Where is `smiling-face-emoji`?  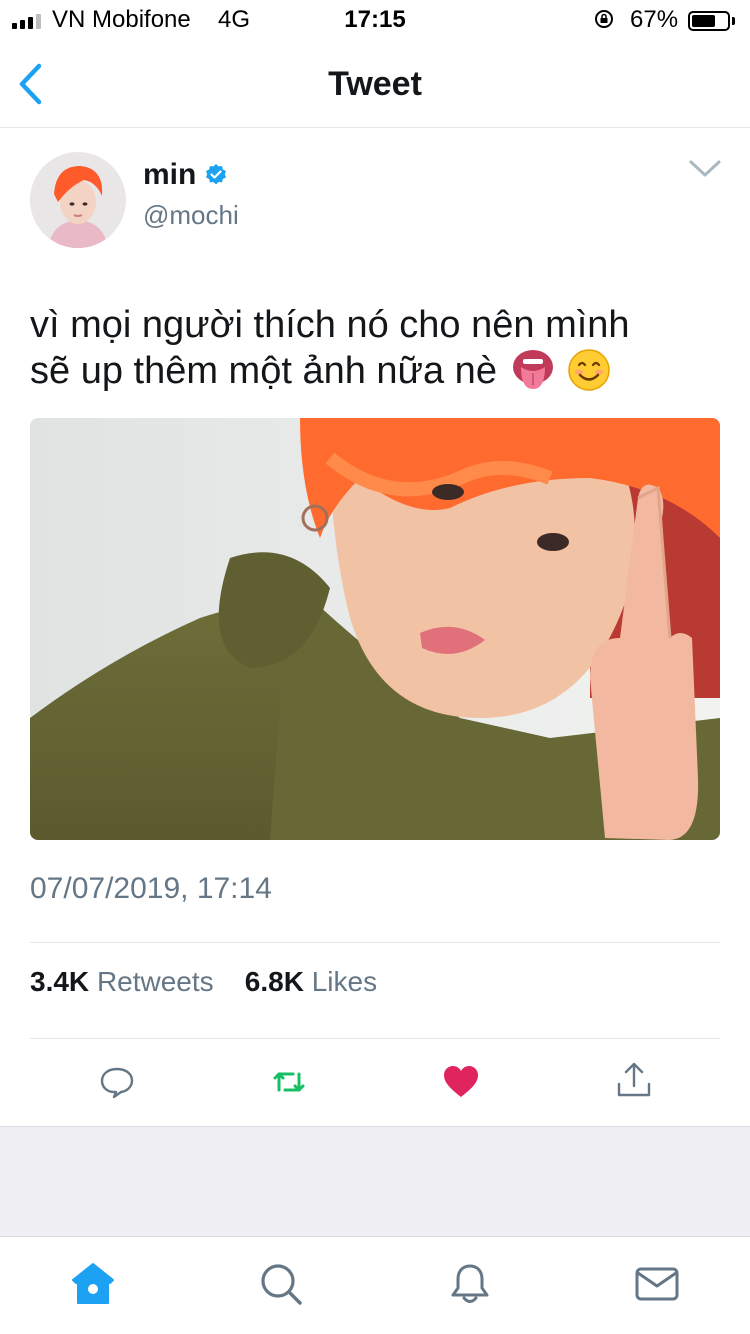 smiling-face-emoji is located at coordinates (589, 370).